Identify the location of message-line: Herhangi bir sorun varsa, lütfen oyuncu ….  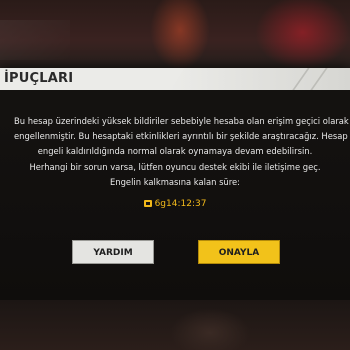
(175, 166).